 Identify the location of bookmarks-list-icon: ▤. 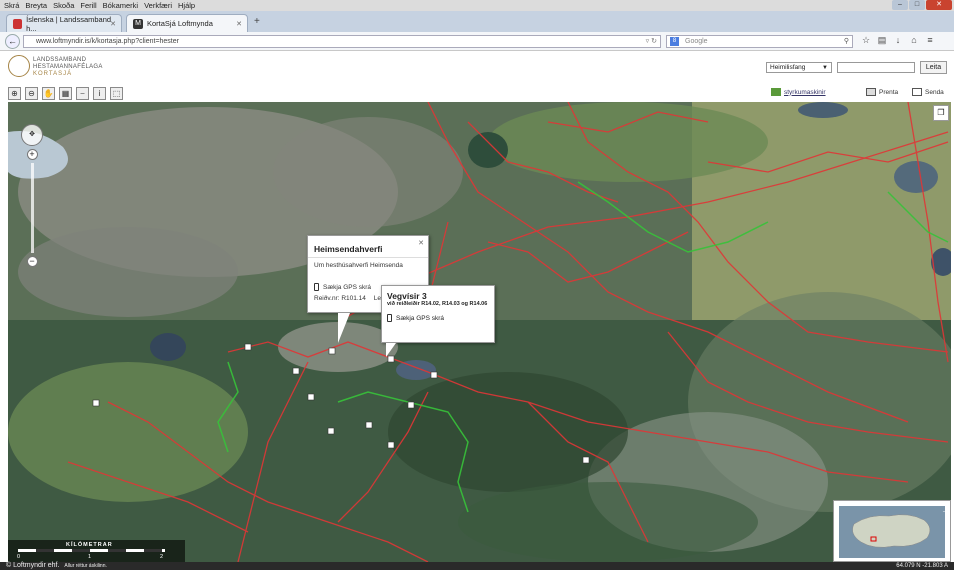
(882, 40).